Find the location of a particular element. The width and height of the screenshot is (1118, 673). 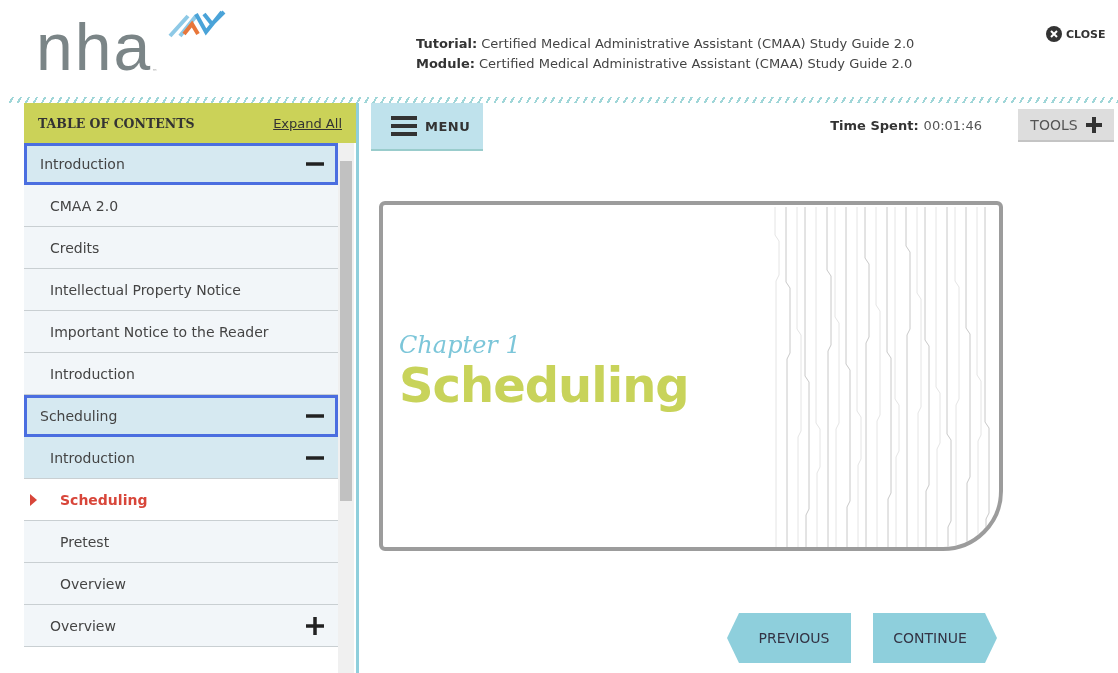

previous-button: PREVIOUS is located at coordinates (789, 638).